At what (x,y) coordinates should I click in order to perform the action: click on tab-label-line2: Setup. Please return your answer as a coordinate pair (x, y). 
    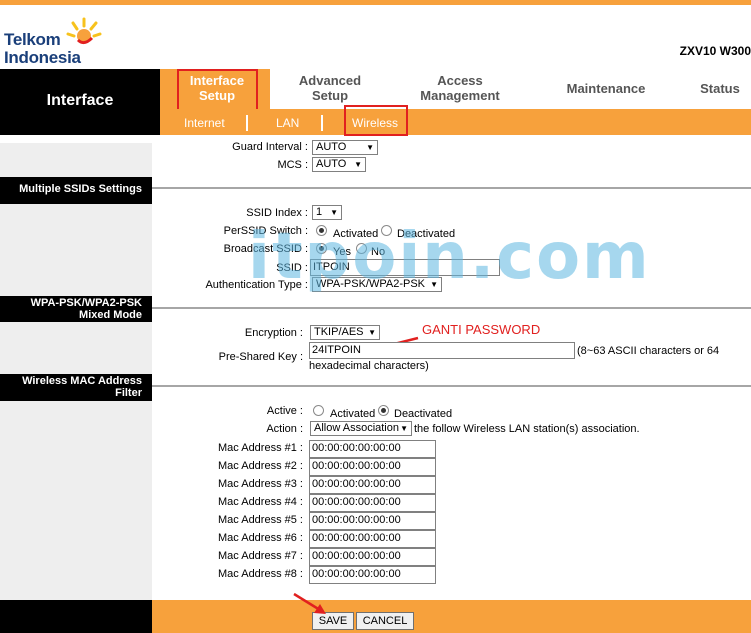
    Looking at the image, I should click on (330, 95).